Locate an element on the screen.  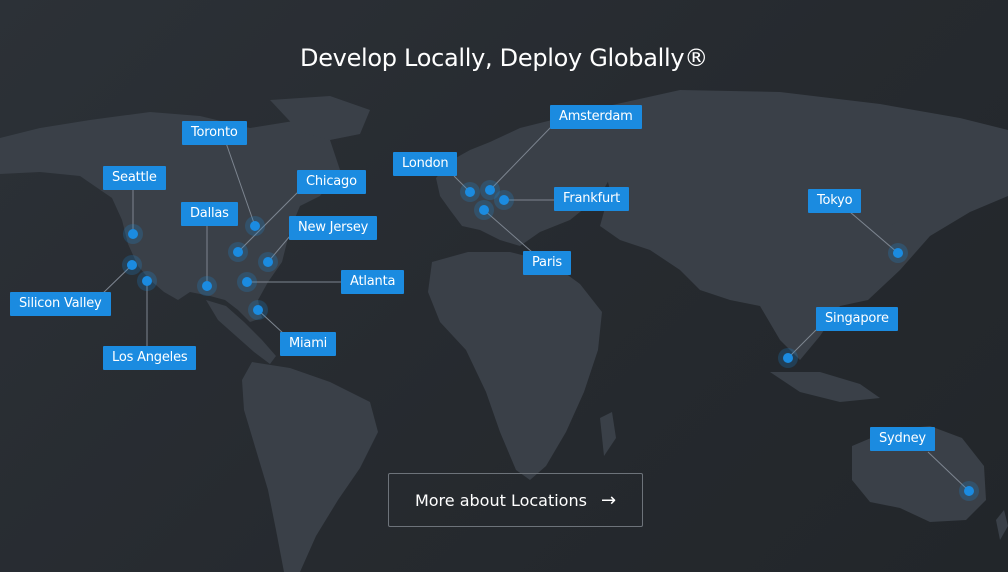
more-about-locations-label: More about Locations is located at coordinates (500, 500).